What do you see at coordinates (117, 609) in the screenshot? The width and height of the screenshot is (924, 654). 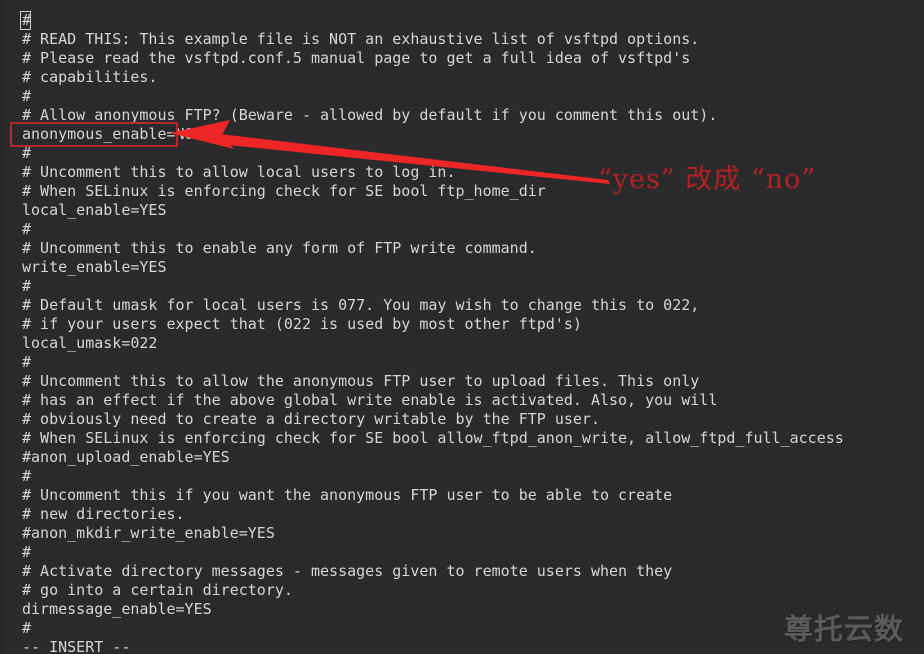 I see `code-line: dirmessage_enable=YES` at bounding box center [117, 609].